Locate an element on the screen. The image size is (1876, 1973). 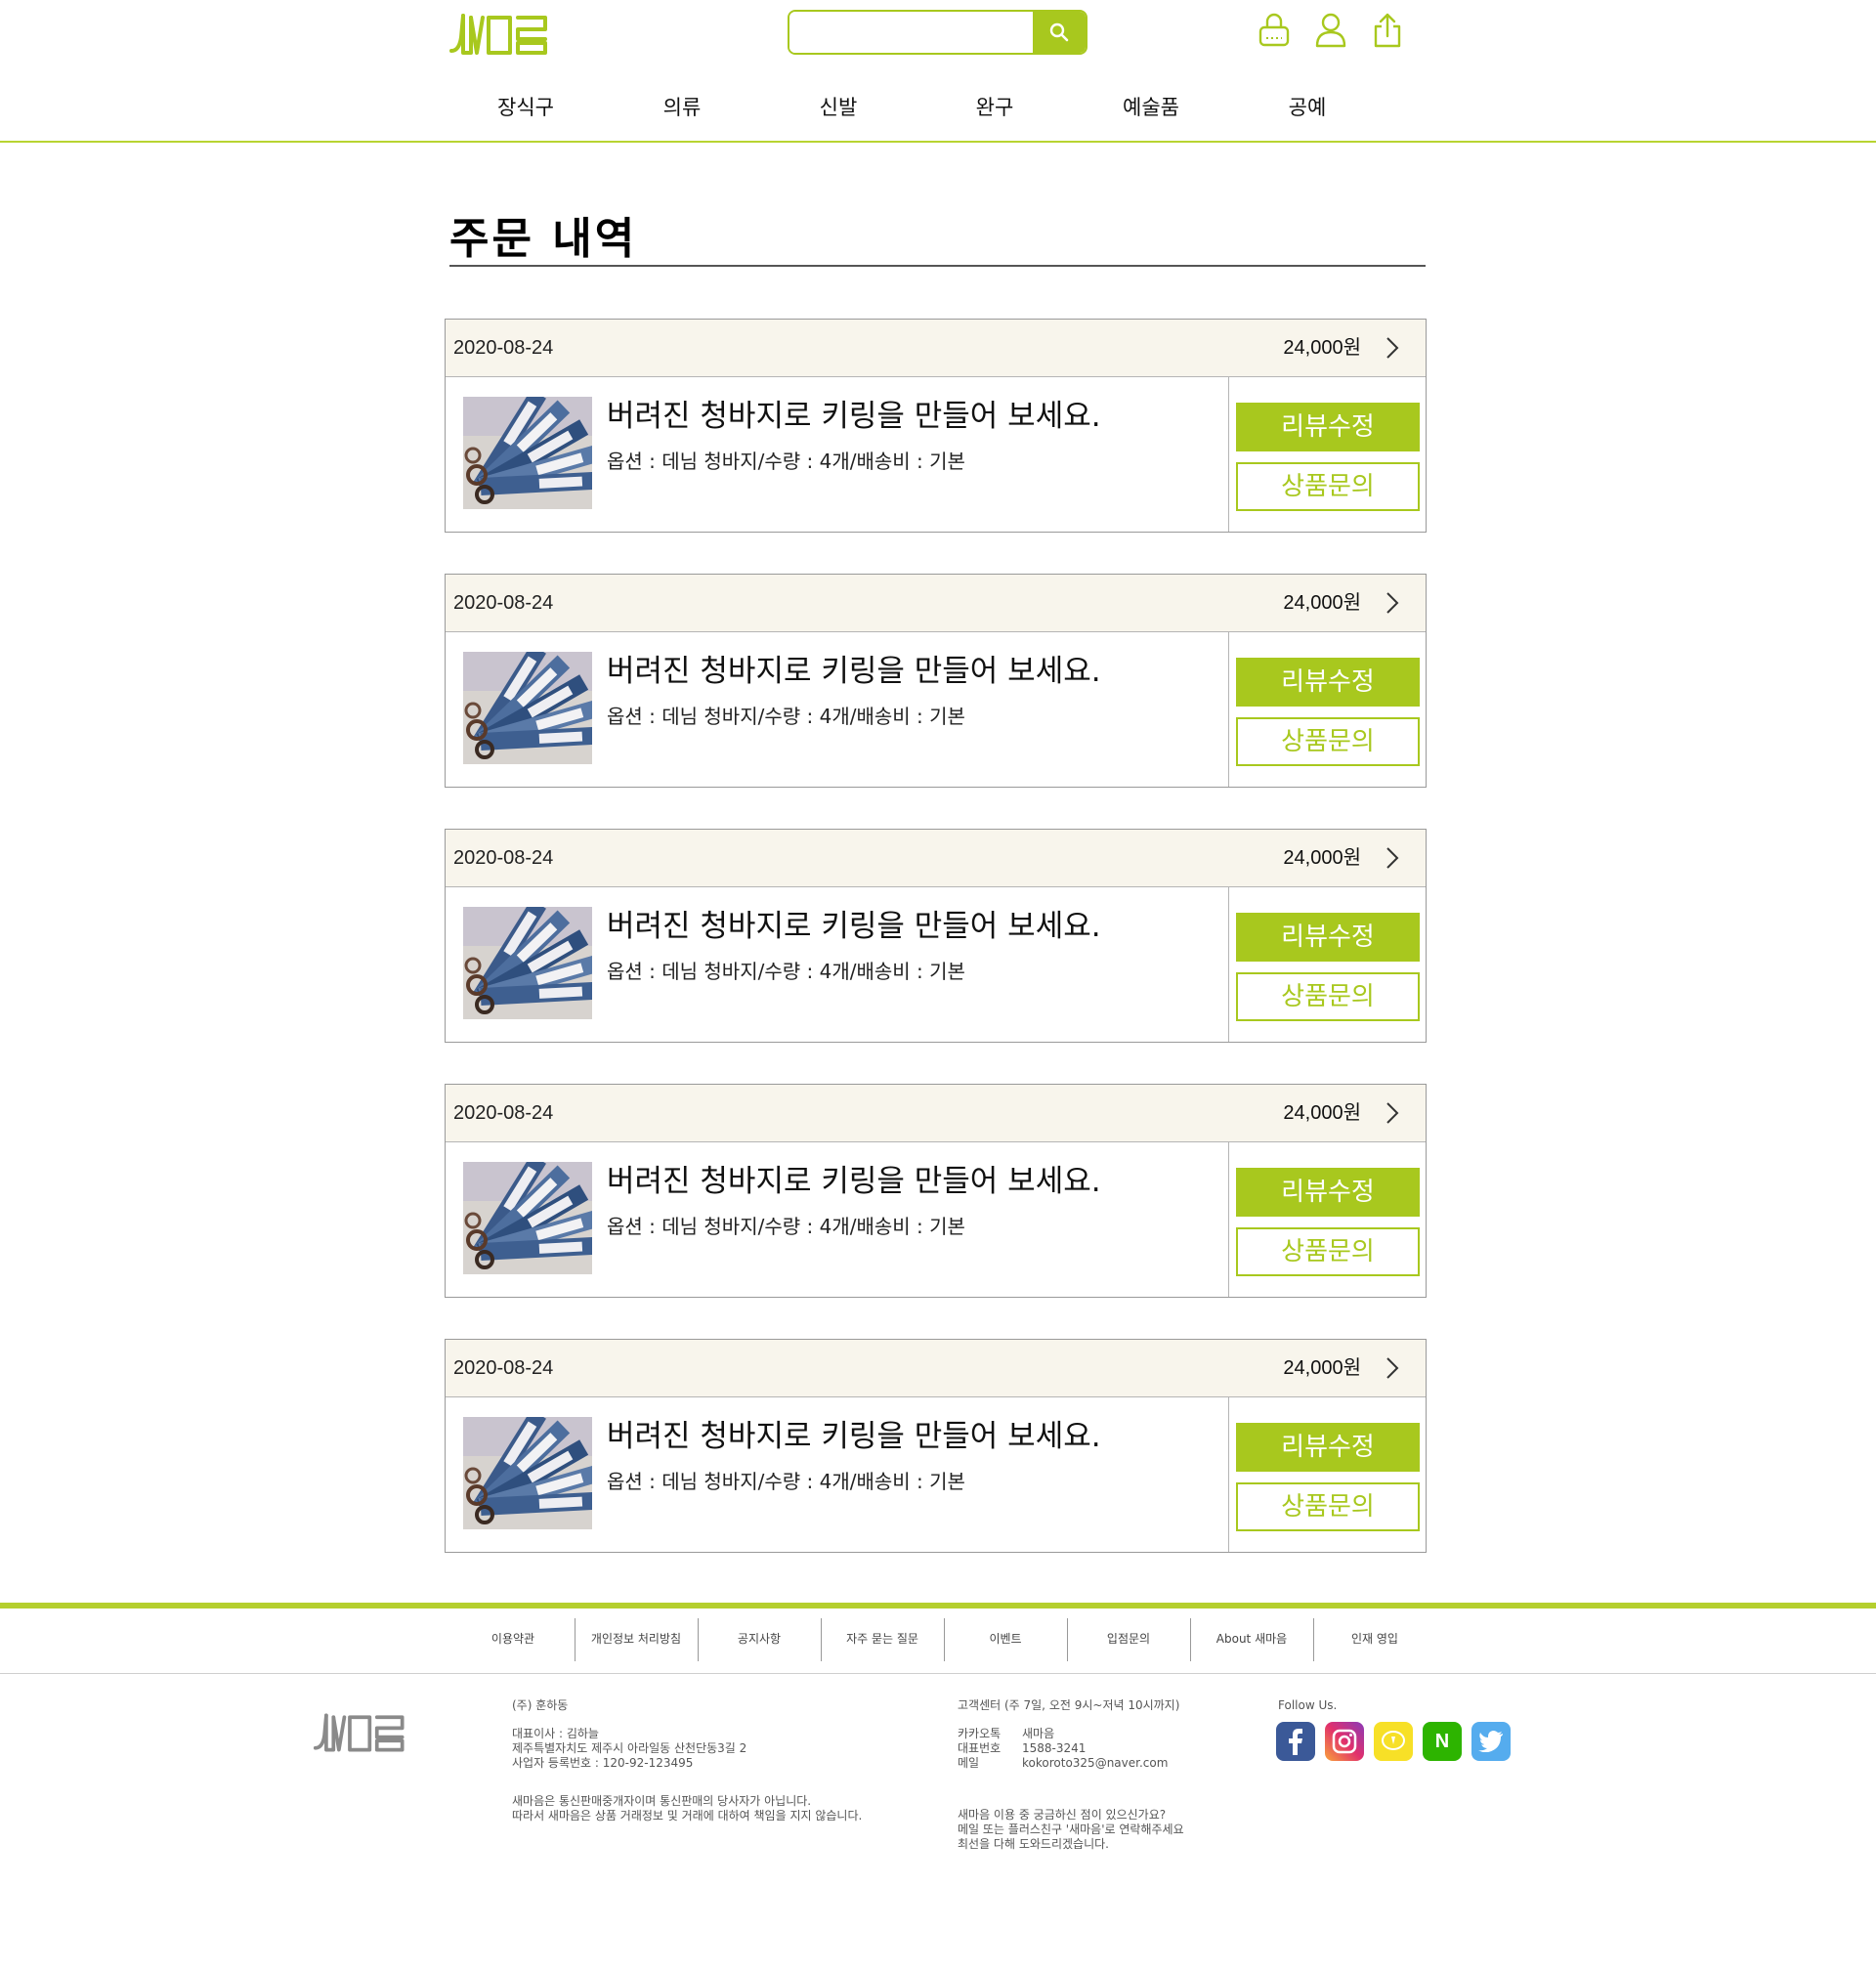
user-icon is located at coordinates (1330, 30).